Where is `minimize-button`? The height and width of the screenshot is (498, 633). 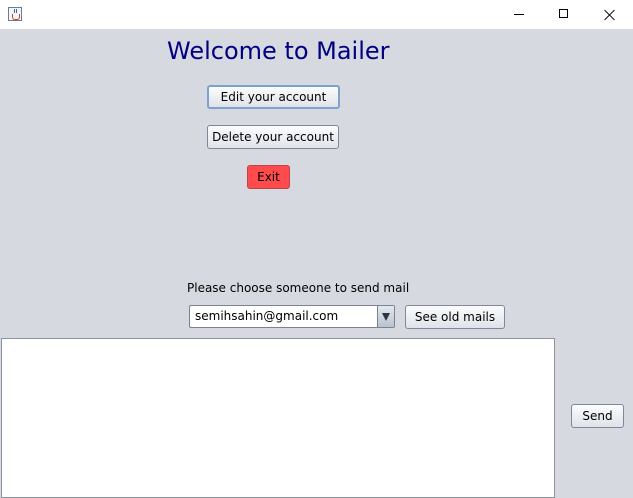 minimize-button is located at coordinates (519, 14).